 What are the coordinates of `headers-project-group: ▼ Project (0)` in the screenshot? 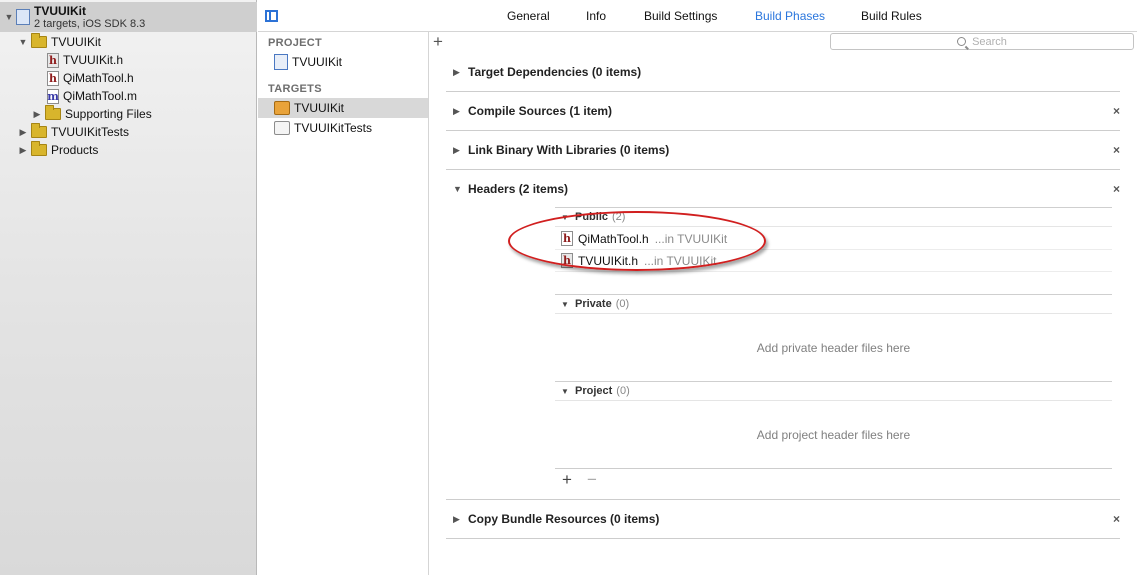 It's located at (833, 391).